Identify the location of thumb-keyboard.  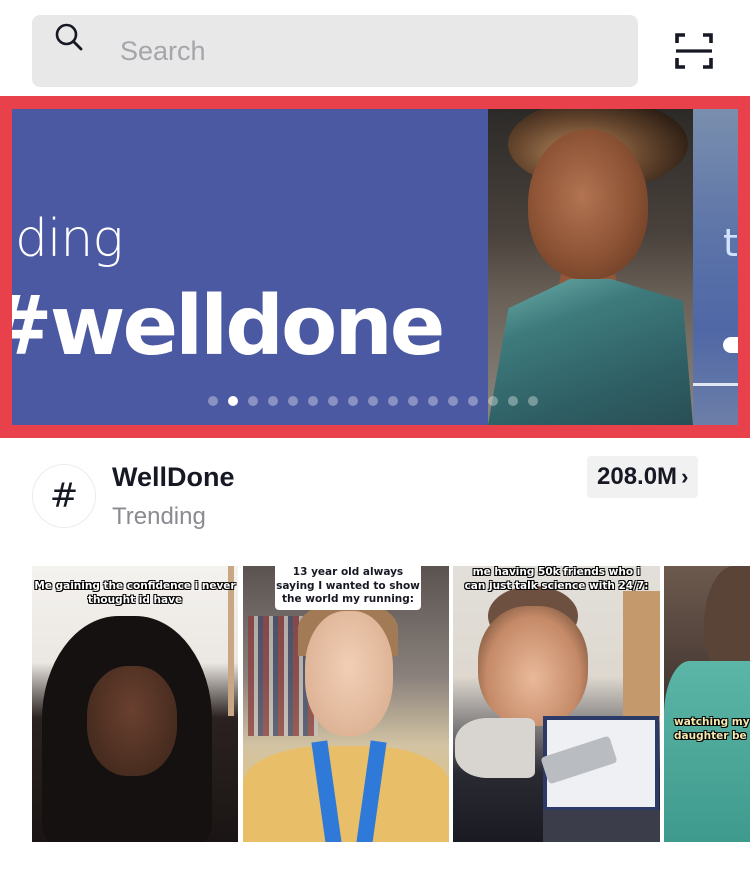
(601, 826).